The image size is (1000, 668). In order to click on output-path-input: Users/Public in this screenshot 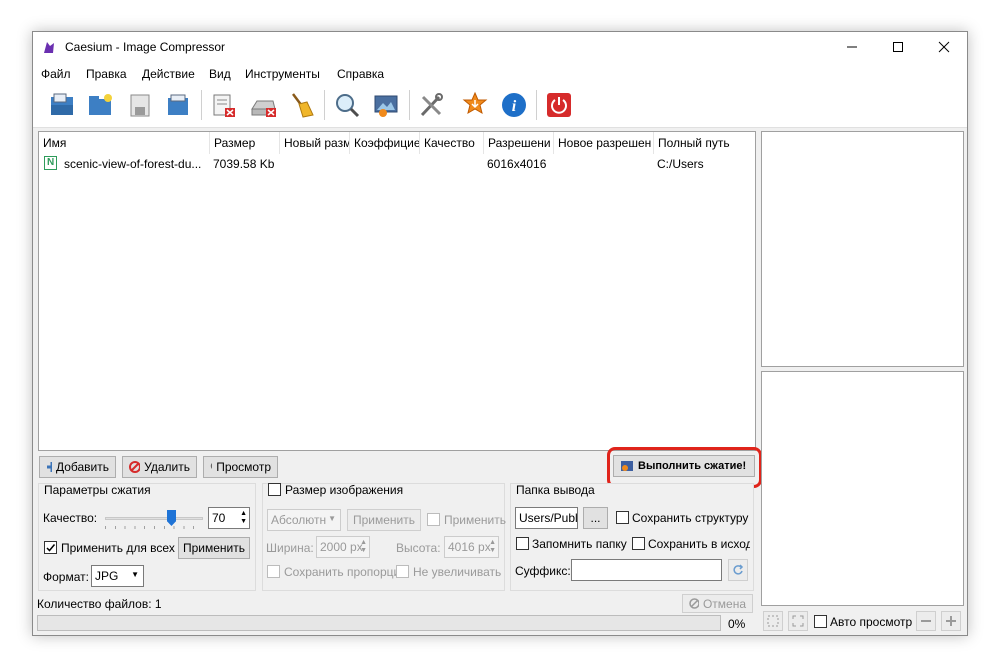, I will do `click(546, 518)`.